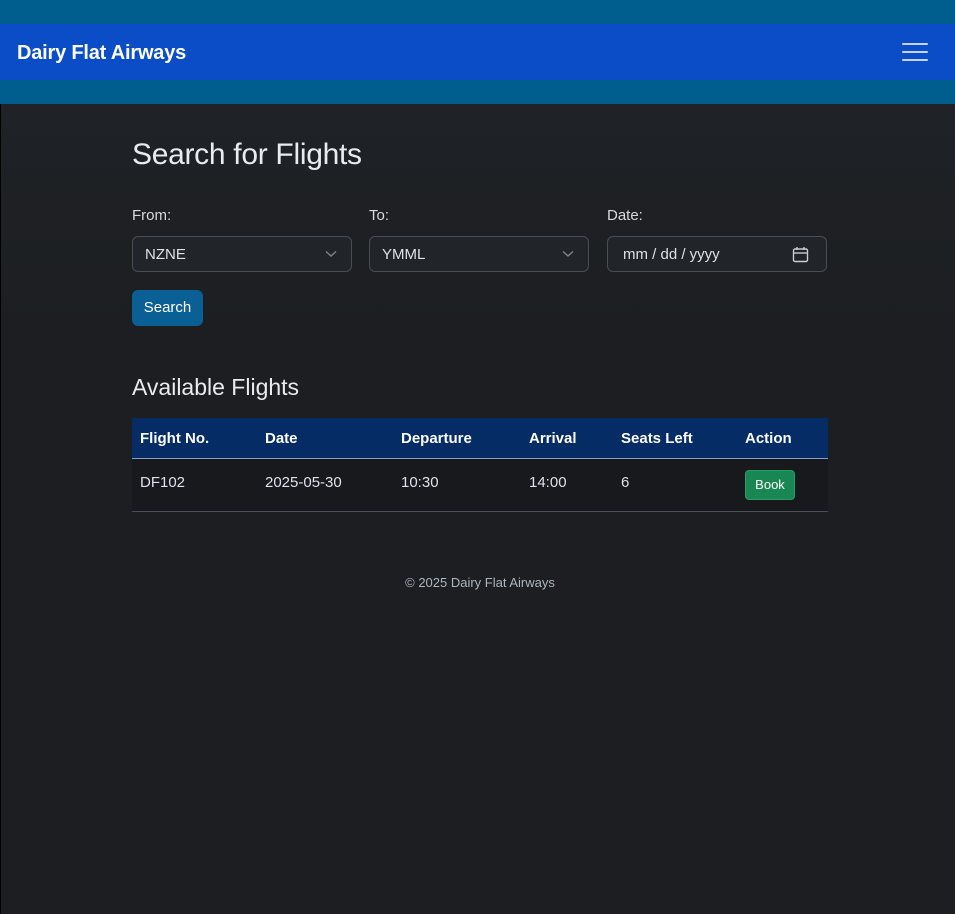 This screenshot has width=955, height=914. What do you see at coordinates (165, 254) in the screenshot?
I see `from-select-value: NZNE` at bounding box center [165, 254].